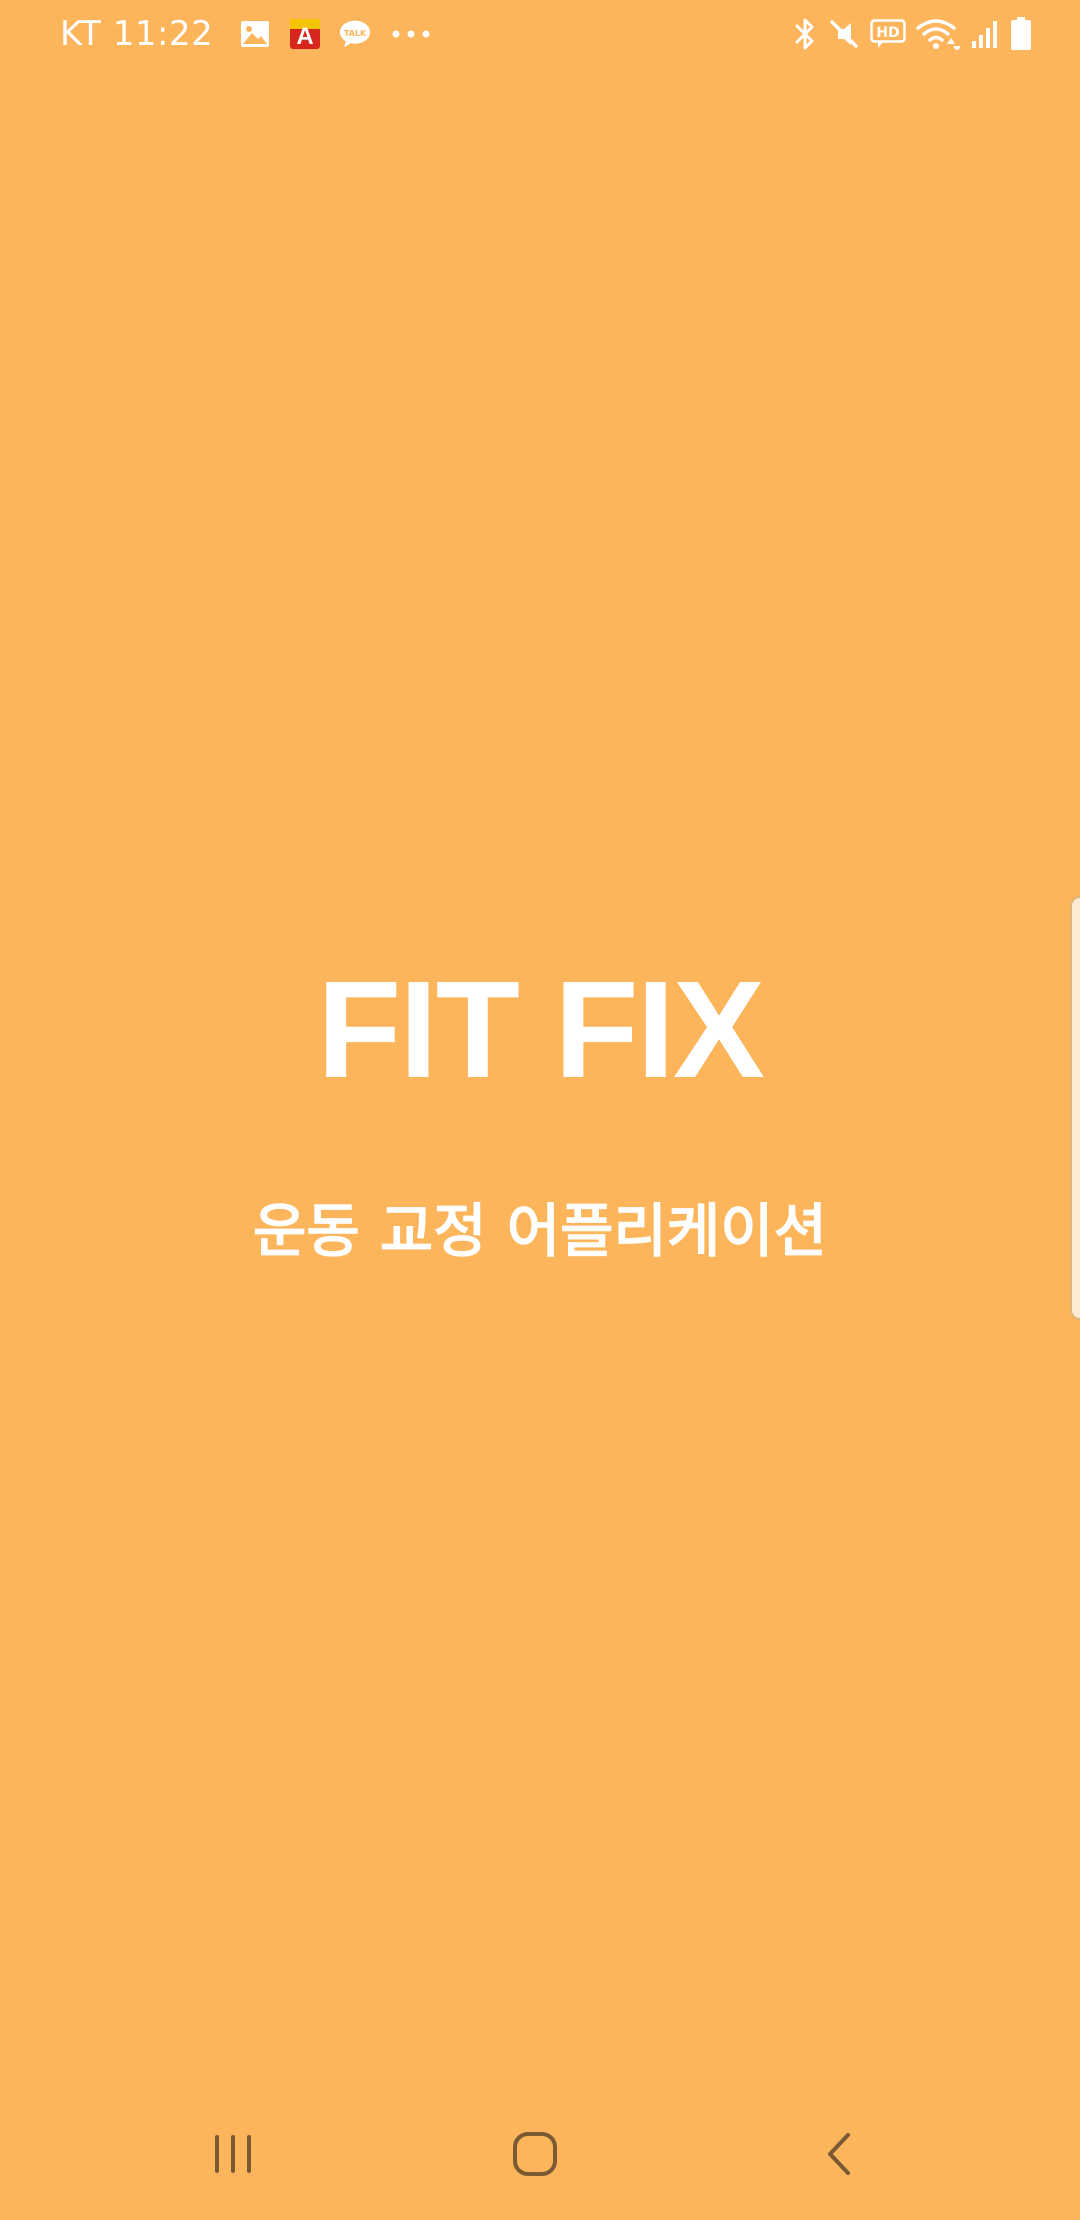 The height and width of the screenshot is (2220, 1080). What do you see at coordinates (137, 34) in the screenshot?
I see `carrier-time: KT 11:22` at bounding box center [137, 34].